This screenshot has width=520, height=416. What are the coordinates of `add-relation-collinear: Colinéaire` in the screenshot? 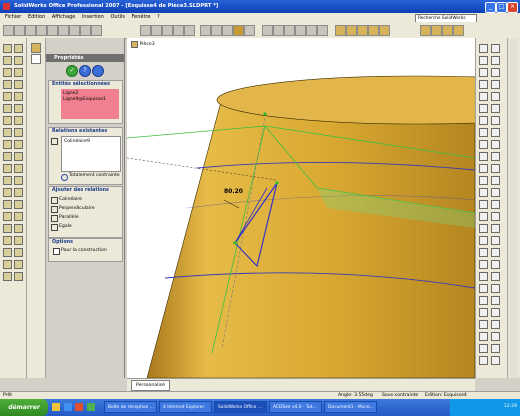 It's located at (70, 199).